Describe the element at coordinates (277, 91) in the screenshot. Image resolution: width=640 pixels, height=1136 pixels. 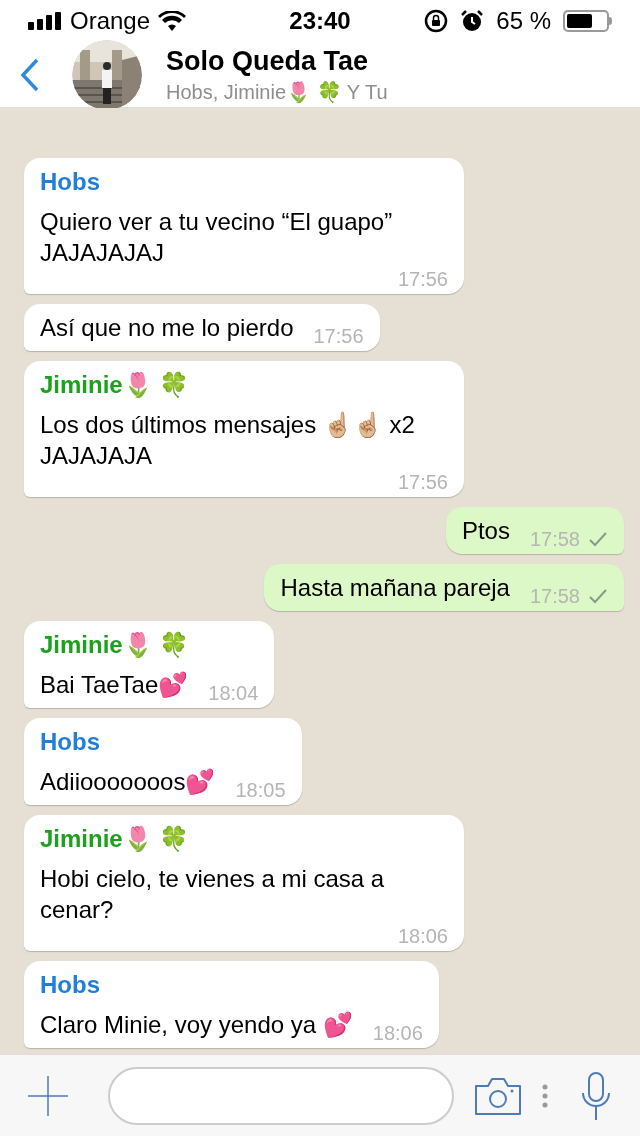
I see `members-list: Hobs, Jiminie🌷 🍀 Y Tu` at that location.